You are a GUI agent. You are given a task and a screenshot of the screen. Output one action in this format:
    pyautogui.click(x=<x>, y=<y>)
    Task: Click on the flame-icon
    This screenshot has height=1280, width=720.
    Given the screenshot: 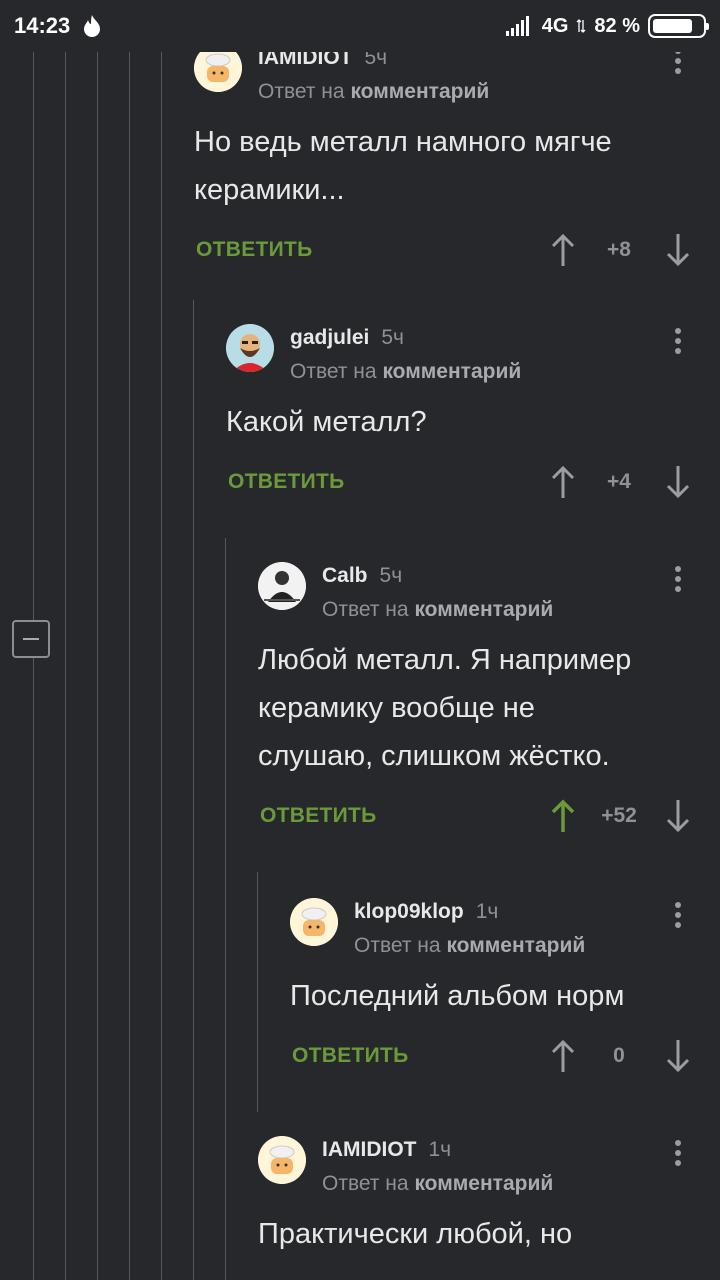 What is the action you would take?
    pyautogui.click(x=92, y=26)
    